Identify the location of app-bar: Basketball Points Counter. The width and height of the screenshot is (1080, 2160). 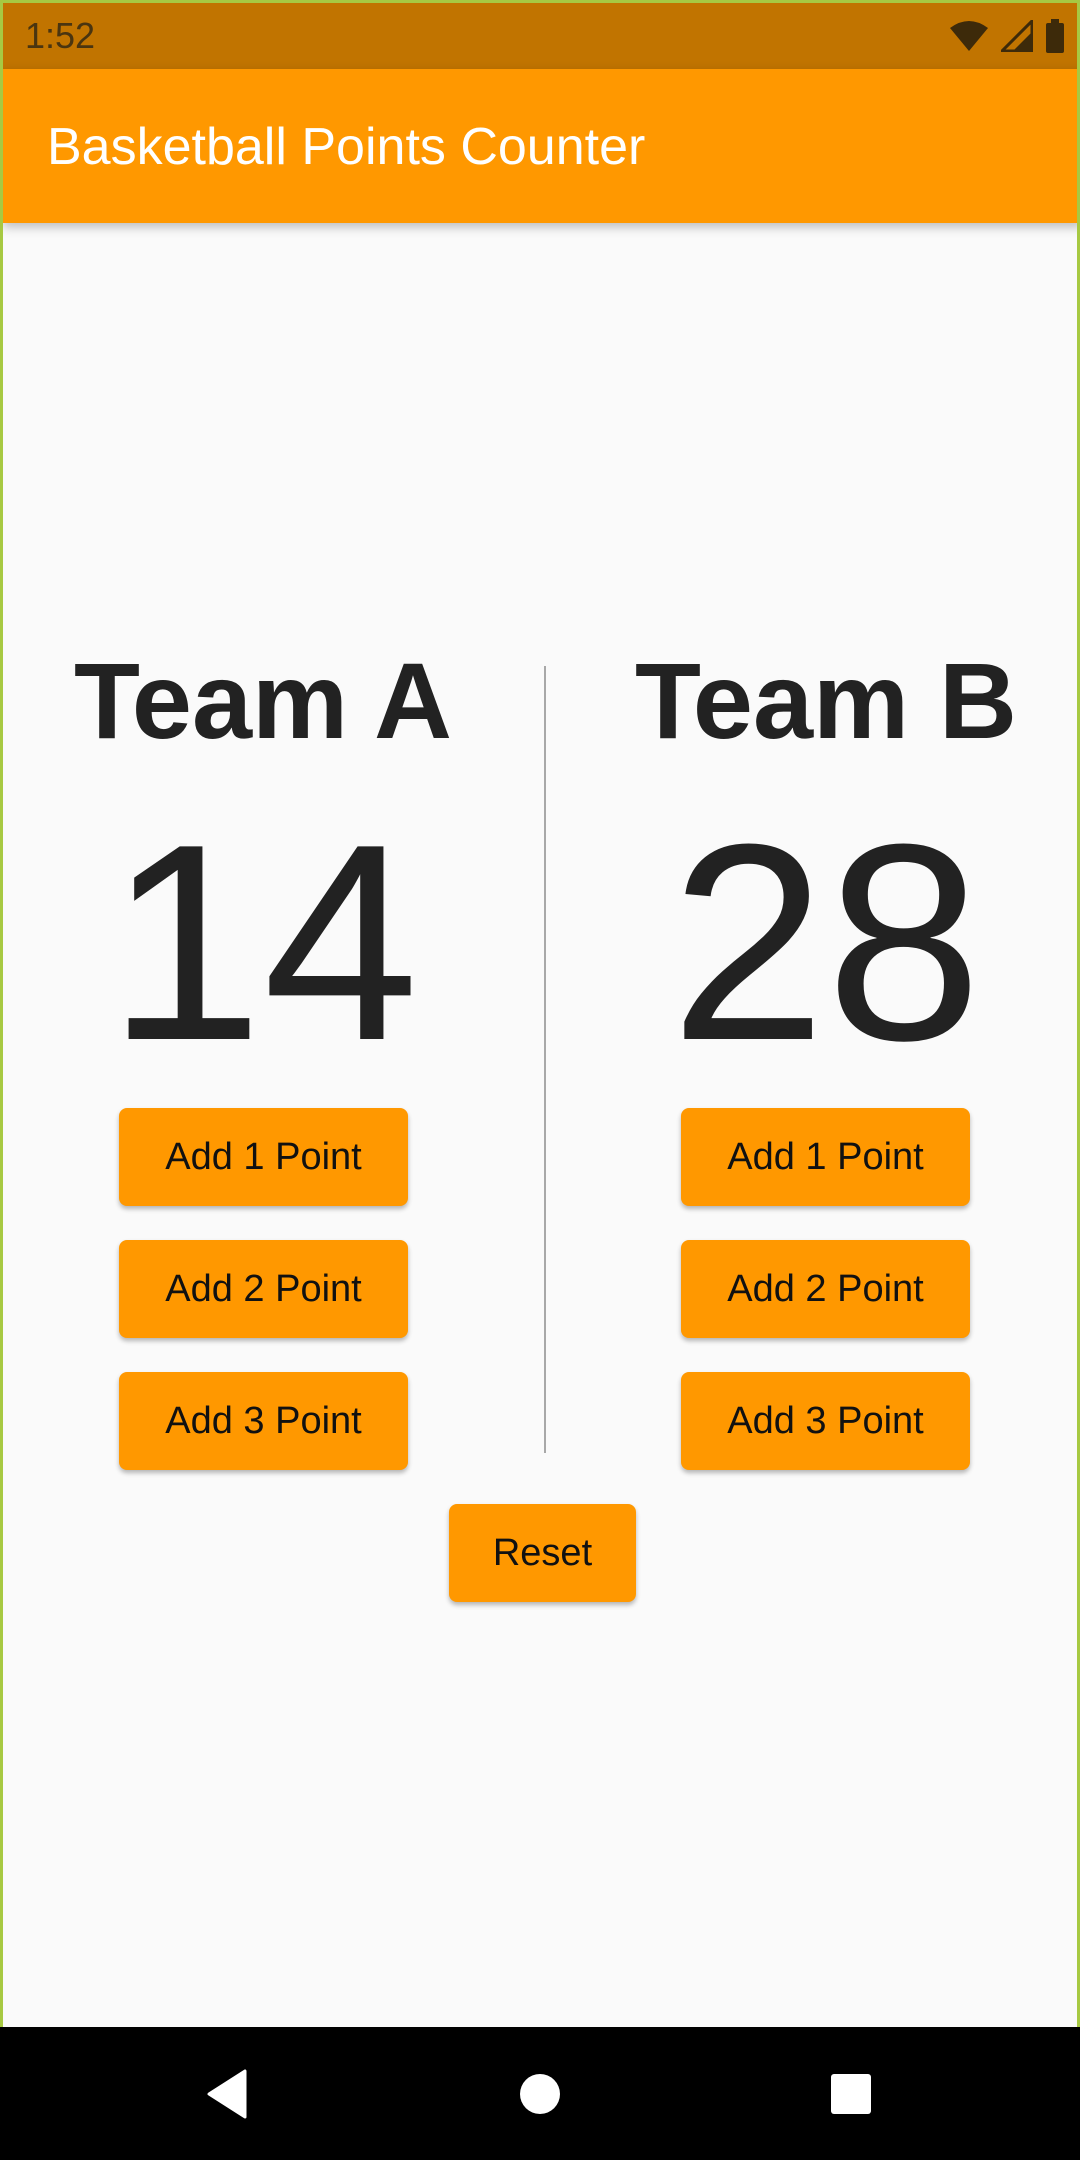
(540, 146).